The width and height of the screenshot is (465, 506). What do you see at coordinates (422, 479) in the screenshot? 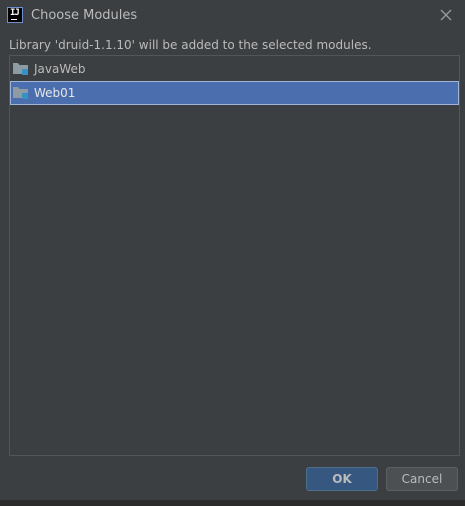
I see `cancel-button: Cancel` at bounding box center [422, 479].